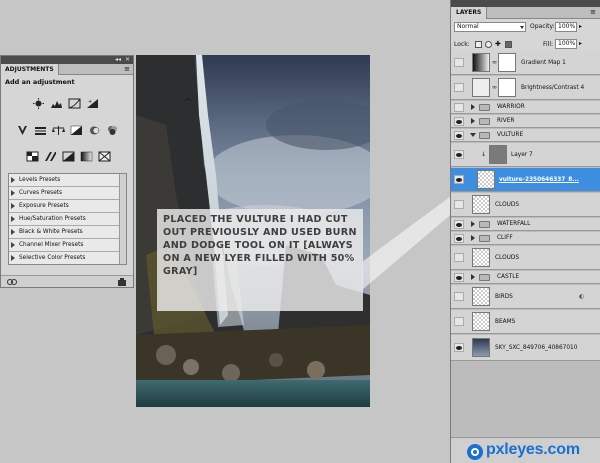  Describe the element at coordinates (525, 224) in the screenshot. I see `layer-group-row: WATERFALL` at that location.